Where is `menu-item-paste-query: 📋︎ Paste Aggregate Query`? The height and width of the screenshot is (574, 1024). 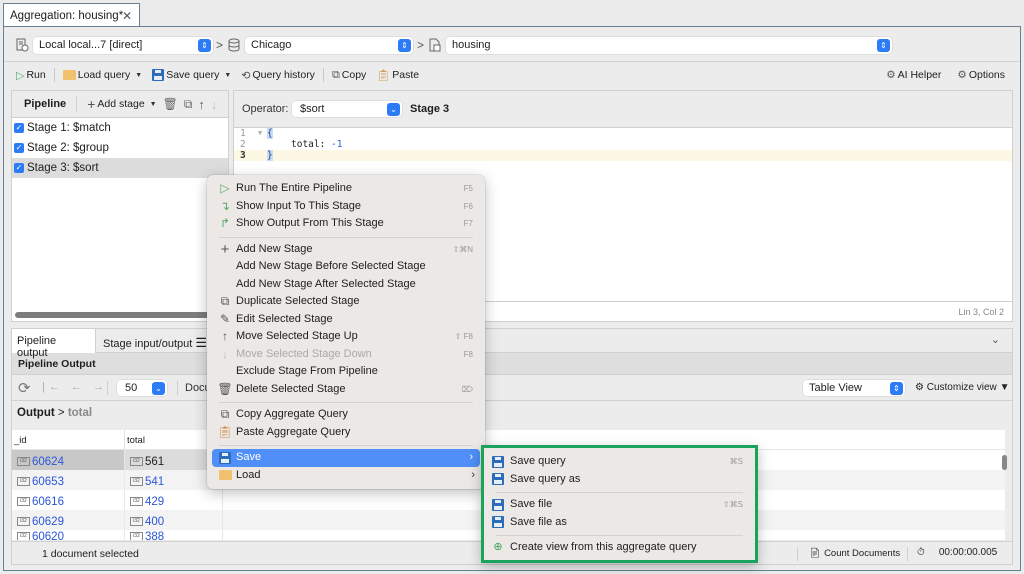 menu-item-paste-query: 📋︎ Paste Aggregate Query is located at coordinates (346, 433).